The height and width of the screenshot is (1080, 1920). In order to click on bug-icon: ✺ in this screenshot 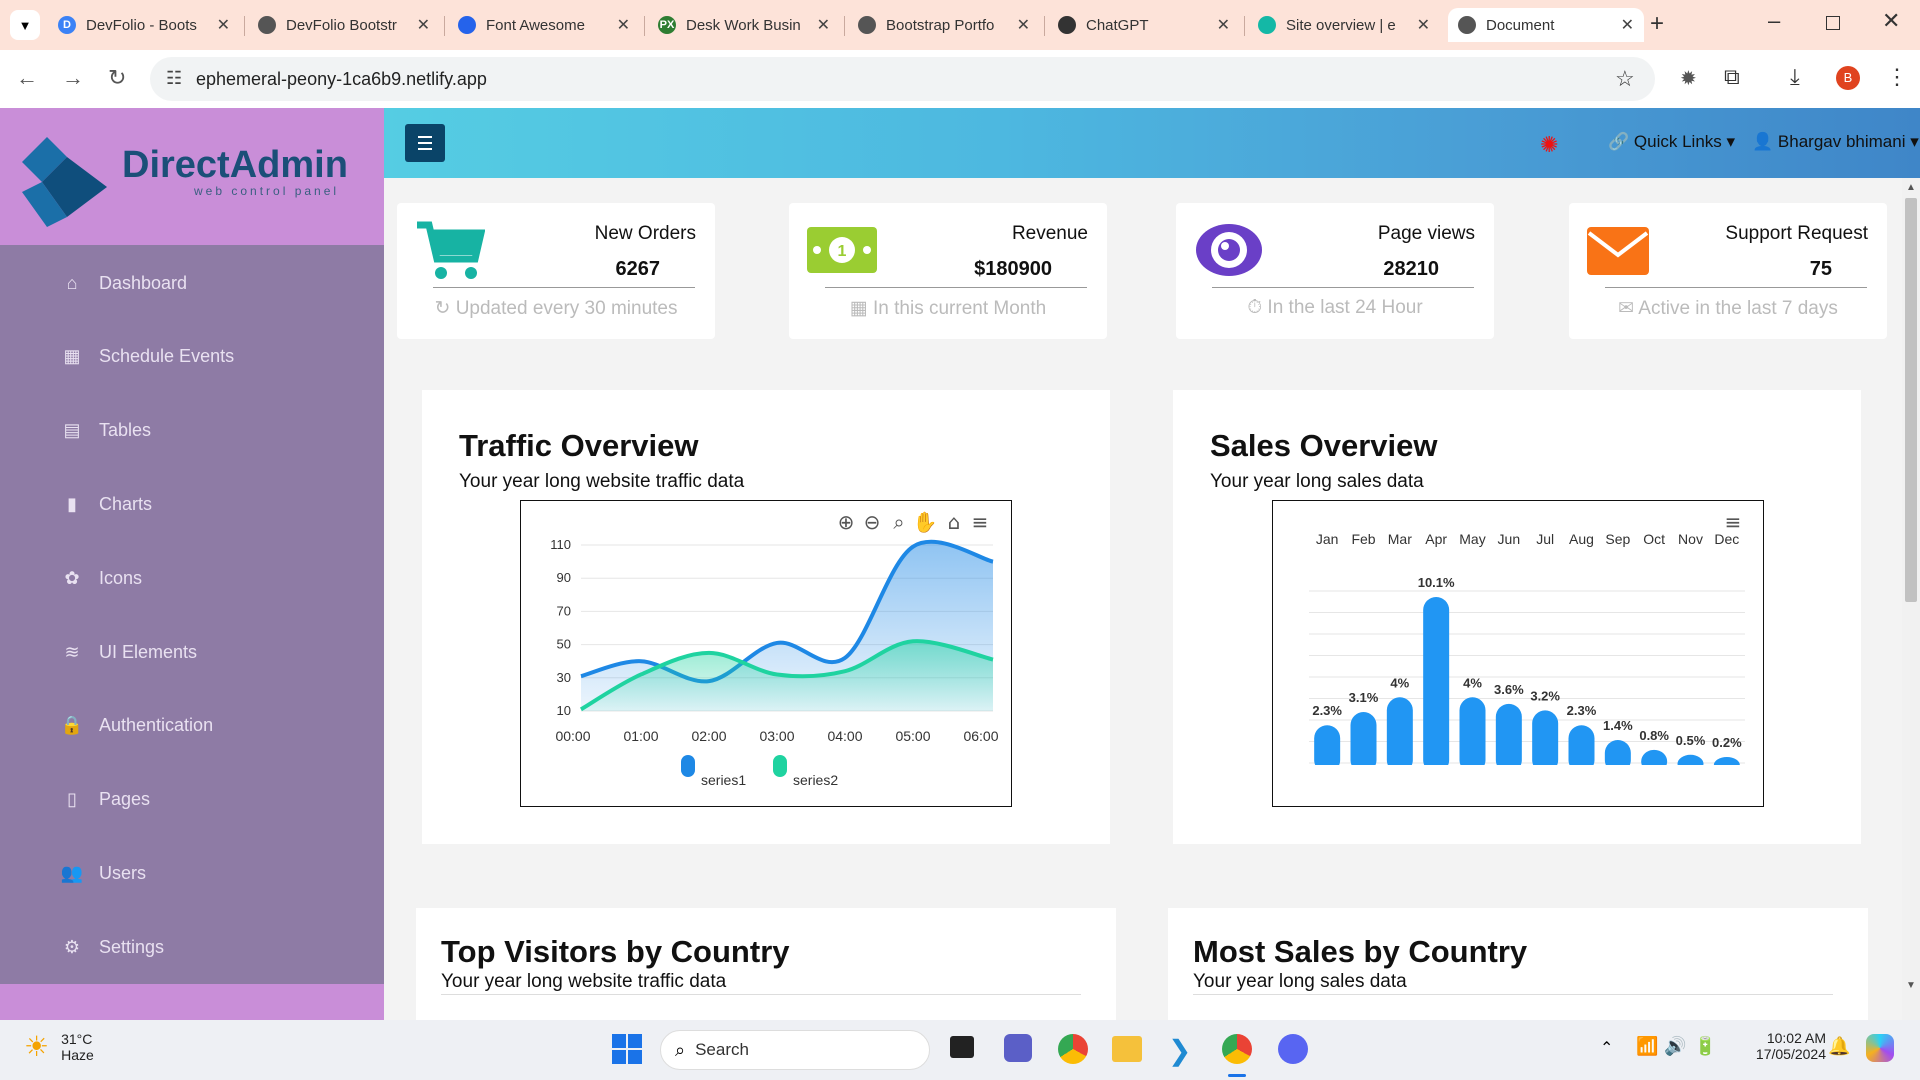, I will do `click(1549, 145)`.